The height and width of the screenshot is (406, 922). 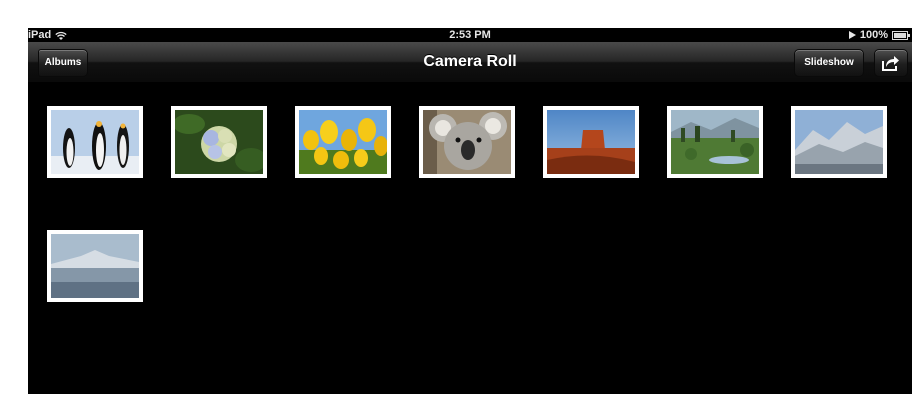 I want to click on status-right: 100%, so click(x=879, y=35).